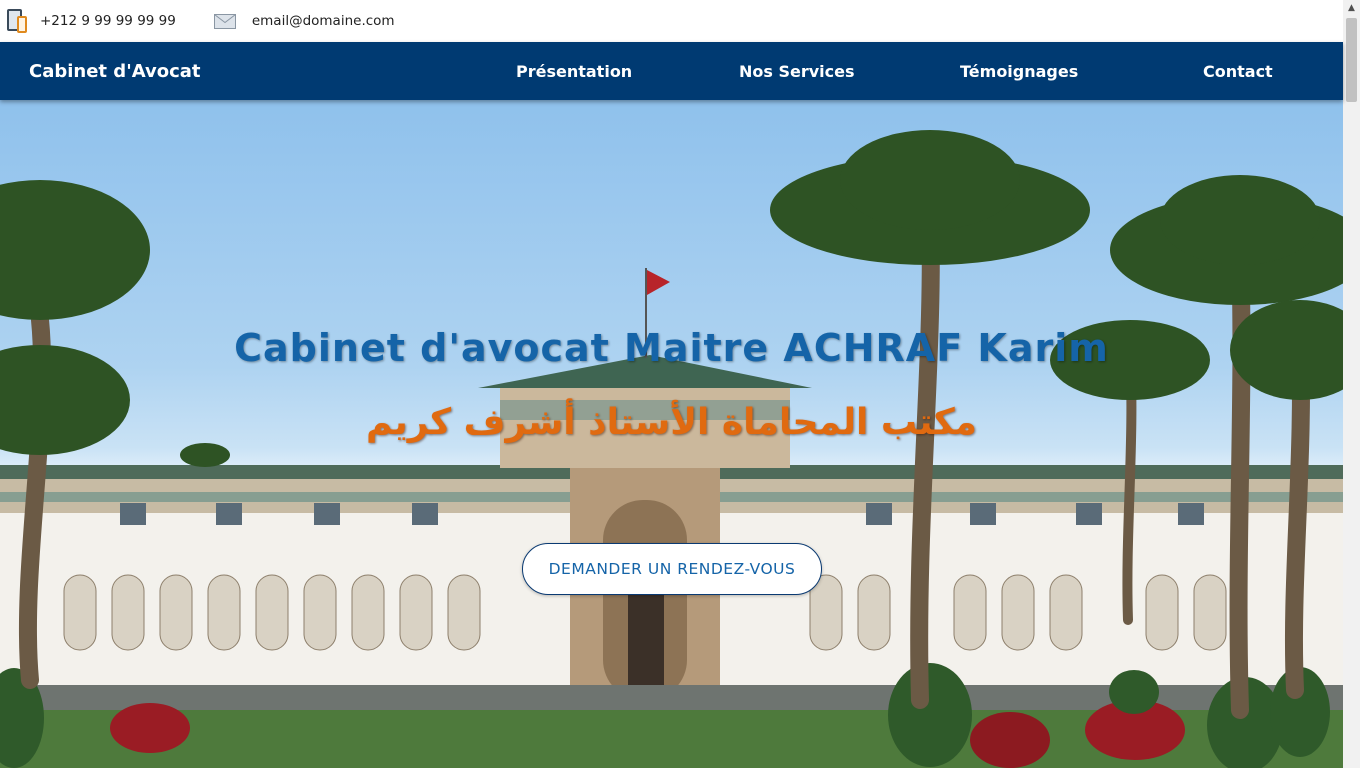 Image resolution: width=1360 pixels, height=768 pixels. What do you see at coordinates (108, 21) in the screenshot?
I see `phone-number: +212 9 99 99 99 99` at bounding box center [108, 21].